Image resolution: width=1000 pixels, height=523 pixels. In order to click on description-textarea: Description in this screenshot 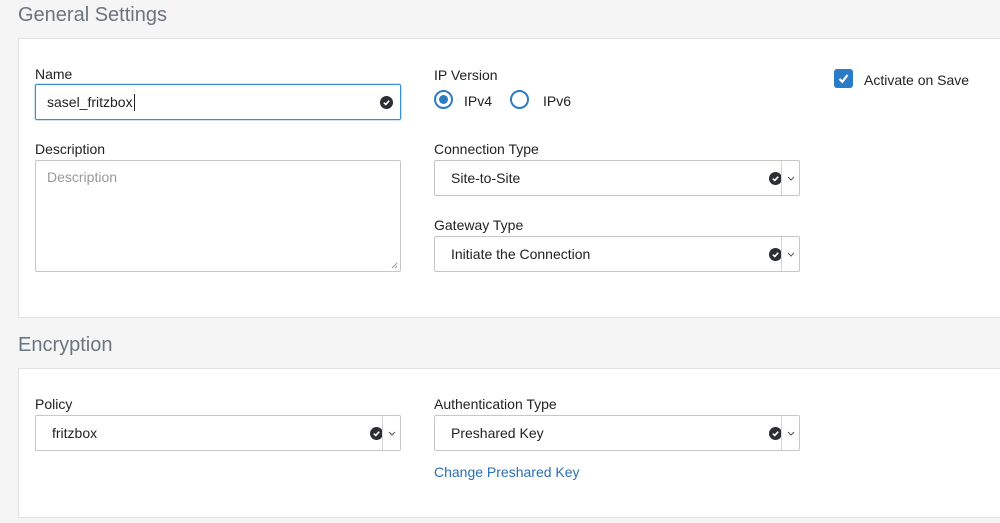, I will do `click(218, 216)`.